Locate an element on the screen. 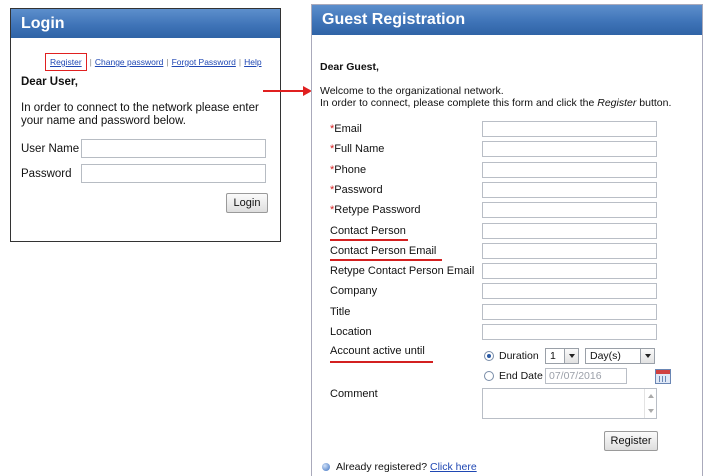  account-active-row: Account active until is located at coordinates (406, 351).